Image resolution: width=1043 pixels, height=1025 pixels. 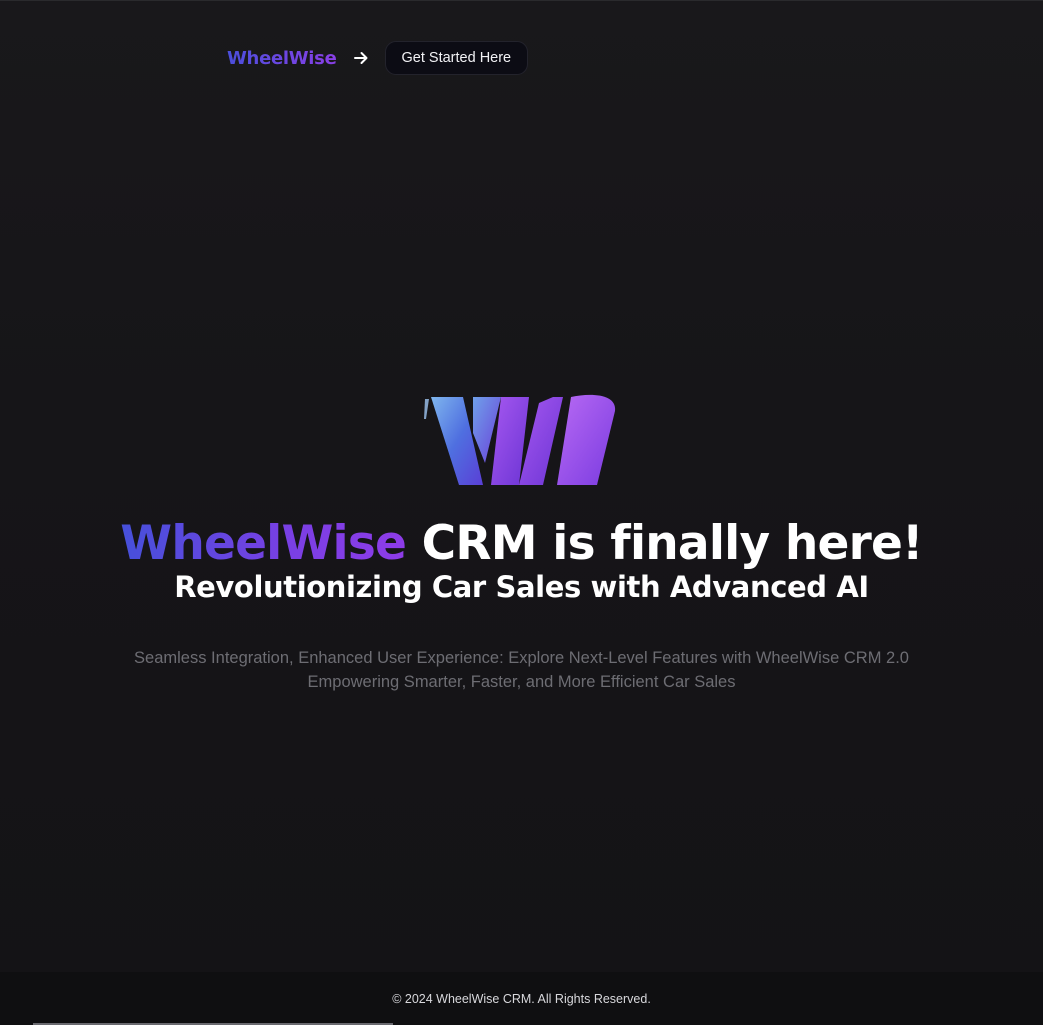 I want to click on headline-rest: CRM is finally here!, so click(x=665, y=543).